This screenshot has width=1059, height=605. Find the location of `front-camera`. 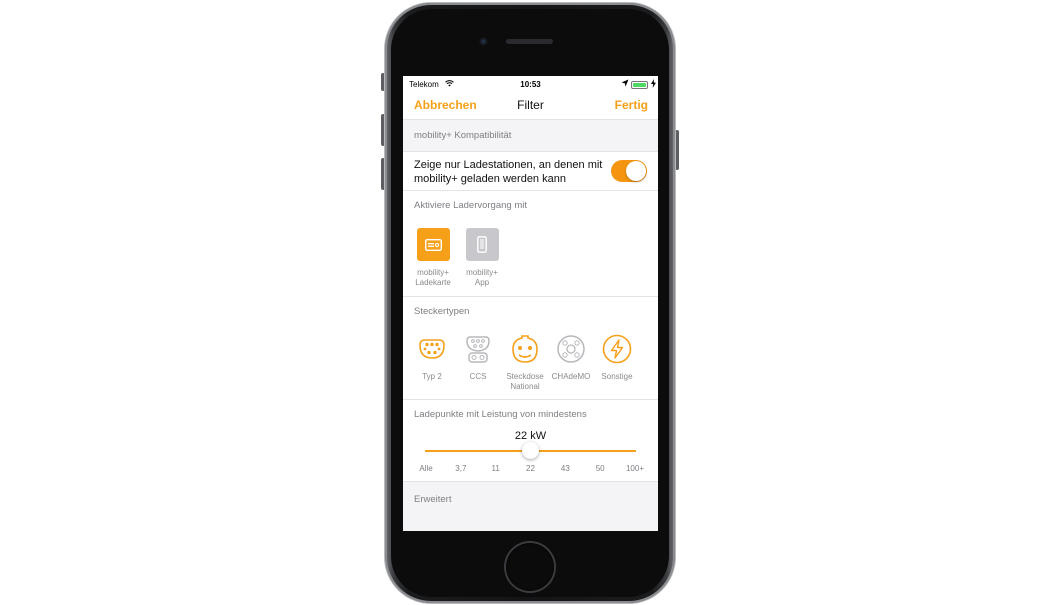

front-camera is located at coordinates (483, 41).